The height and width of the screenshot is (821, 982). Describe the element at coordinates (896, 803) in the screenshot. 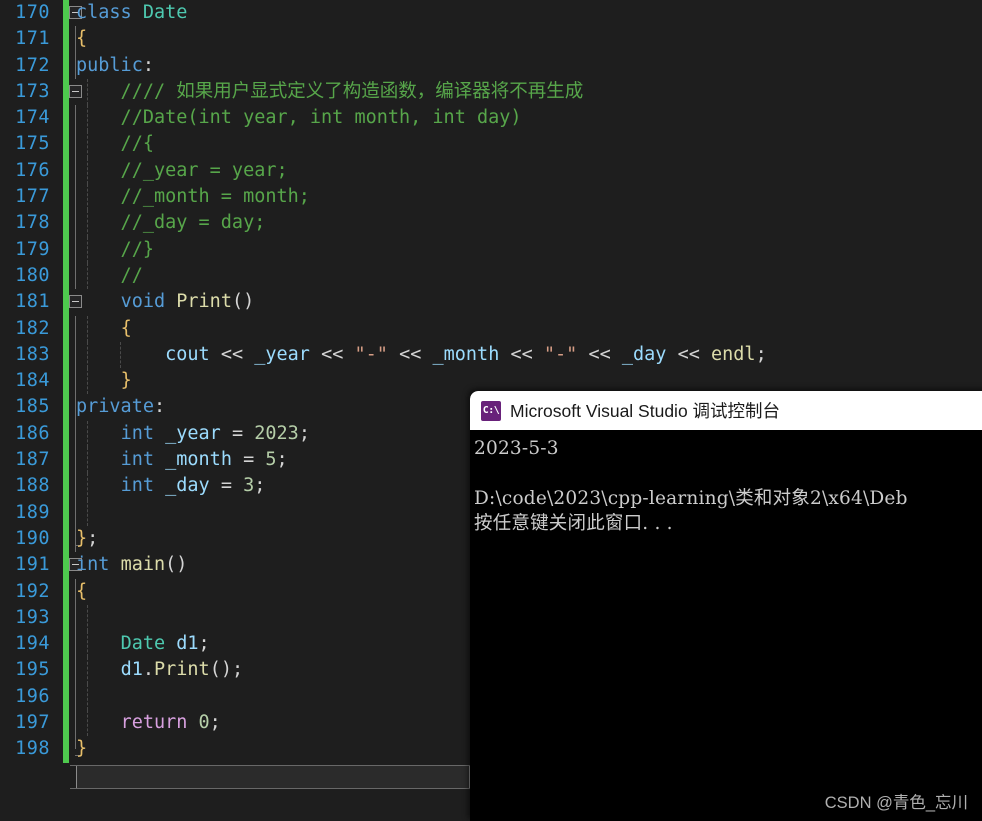

I see `watermark: CSDN @青色_忘川` at that location.